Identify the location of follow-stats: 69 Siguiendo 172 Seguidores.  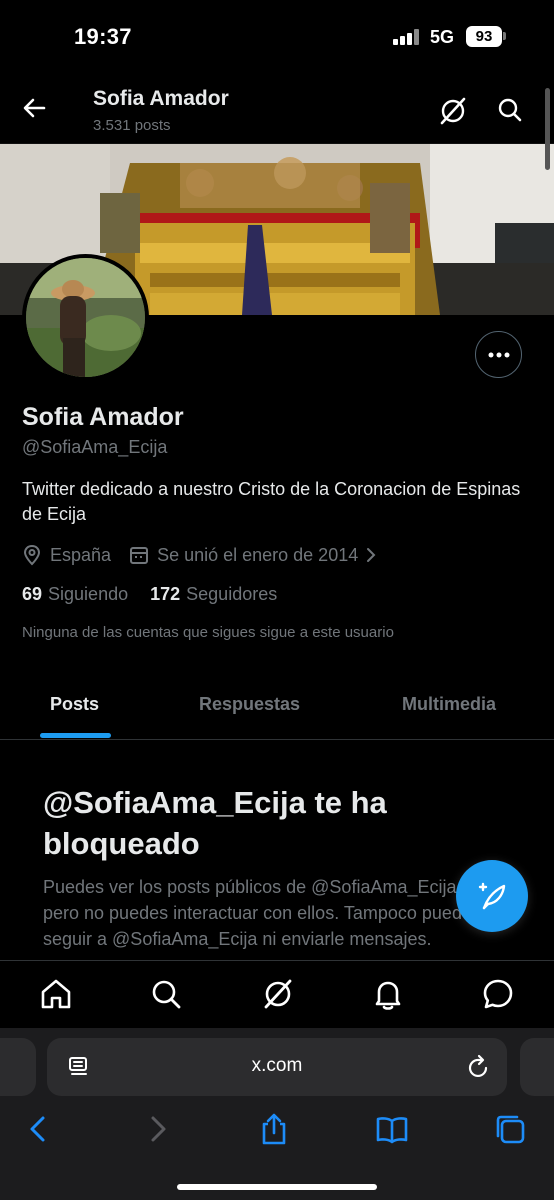
(160, 594).